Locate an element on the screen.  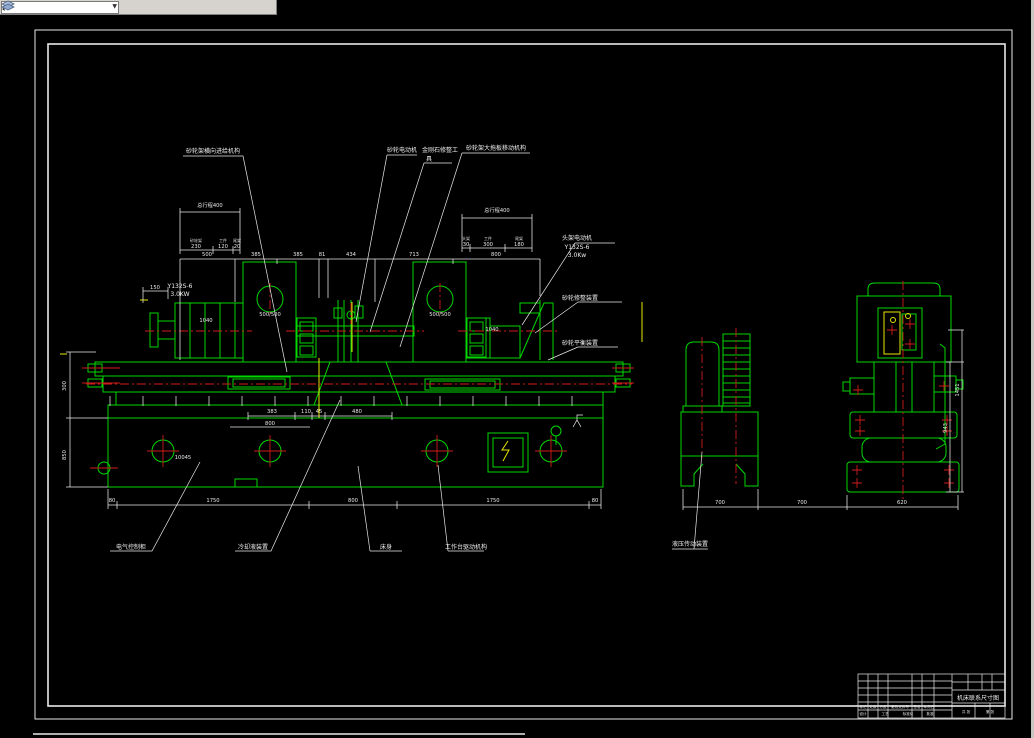
dim: 120 is located at coordinates (223, 247).